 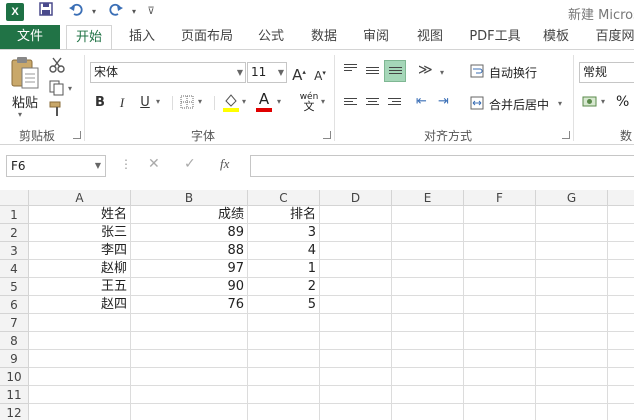 I want to click on row-header-7: 7, so click(x=14, y=323).